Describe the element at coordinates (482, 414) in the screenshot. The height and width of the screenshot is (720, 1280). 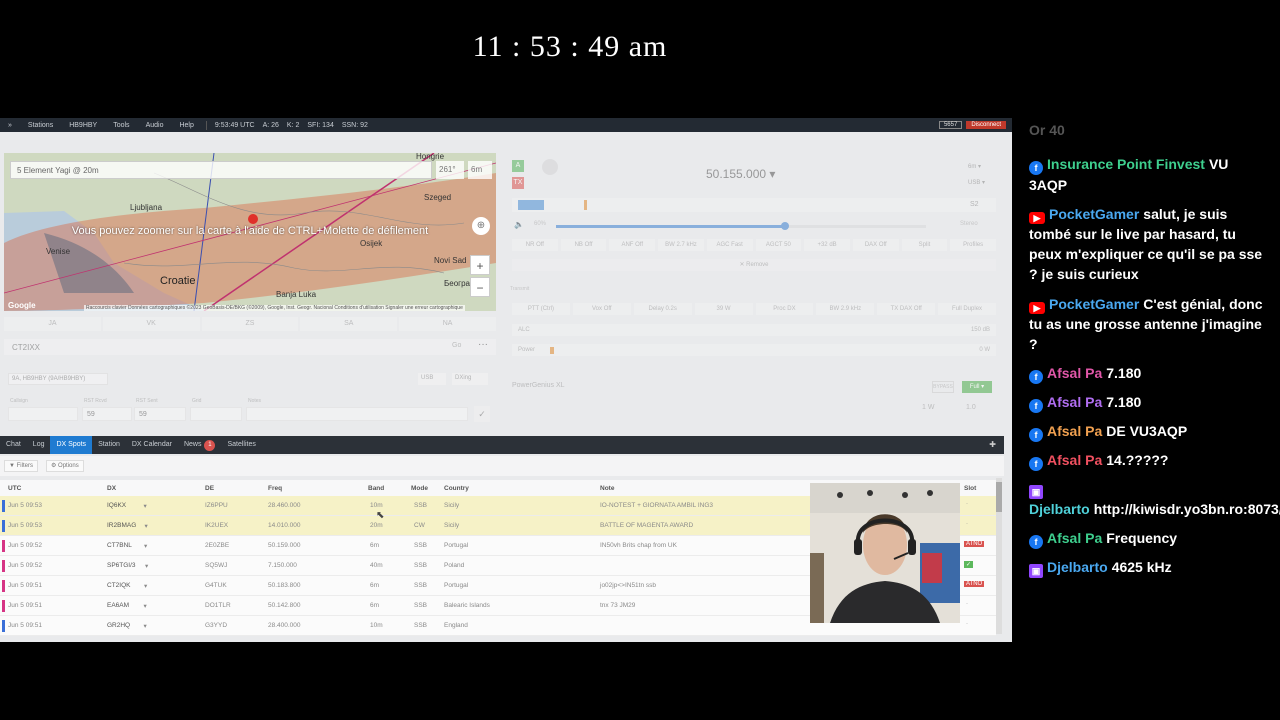
I see `save-check-button: ✓` at that location.